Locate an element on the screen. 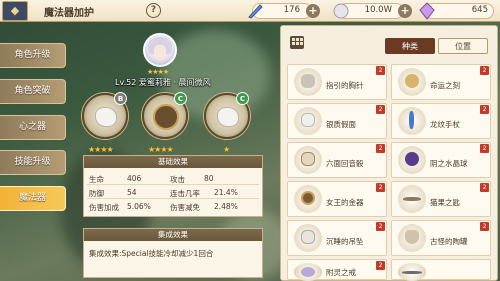  back-button: ◆ is located at coordinates (15, 11).